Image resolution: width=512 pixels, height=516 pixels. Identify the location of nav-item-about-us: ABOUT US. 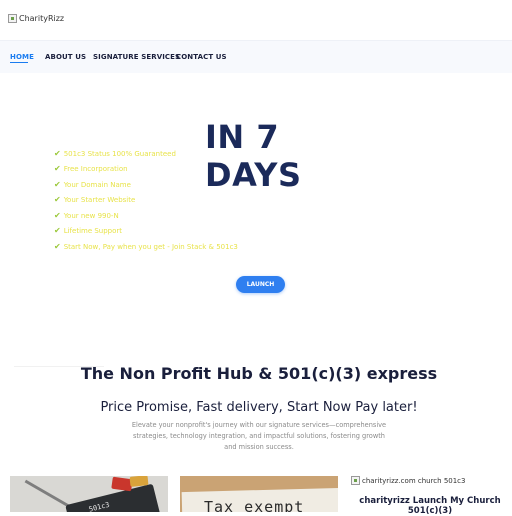
(65, 57).